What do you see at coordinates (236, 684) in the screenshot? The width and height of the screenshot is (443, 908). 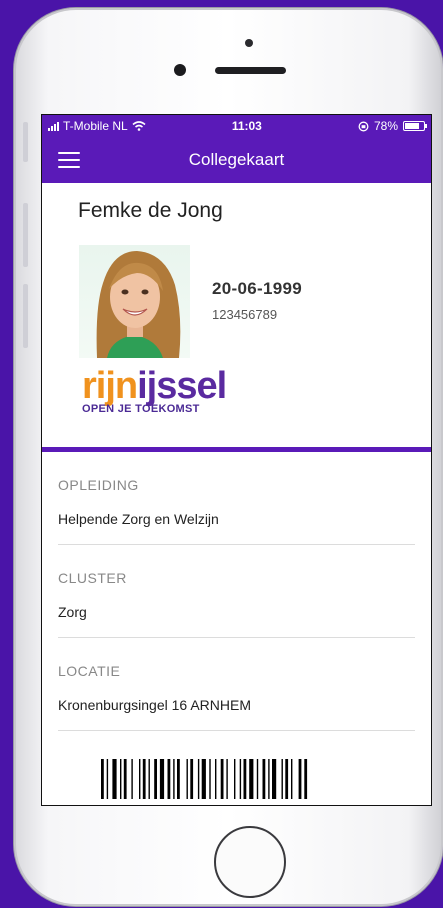 I see `detail-locatie: LOCATIE Kronenburgsingel 16 ARNHEM` at bounding box center [236, 684].